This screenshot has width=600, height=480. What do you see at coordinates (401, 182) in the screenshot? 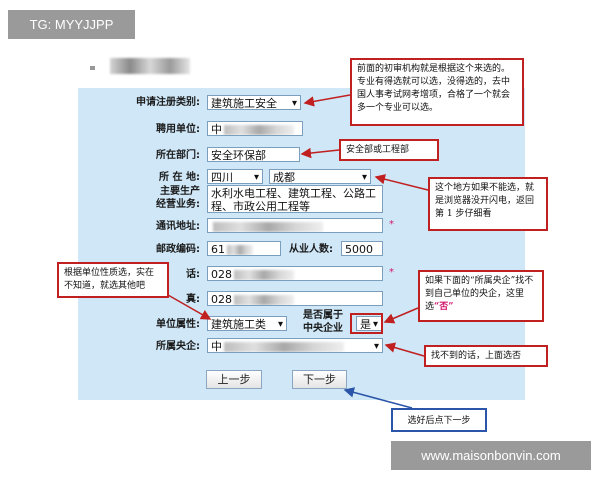
I see `arrow-location` at bounding box center [401, 182].